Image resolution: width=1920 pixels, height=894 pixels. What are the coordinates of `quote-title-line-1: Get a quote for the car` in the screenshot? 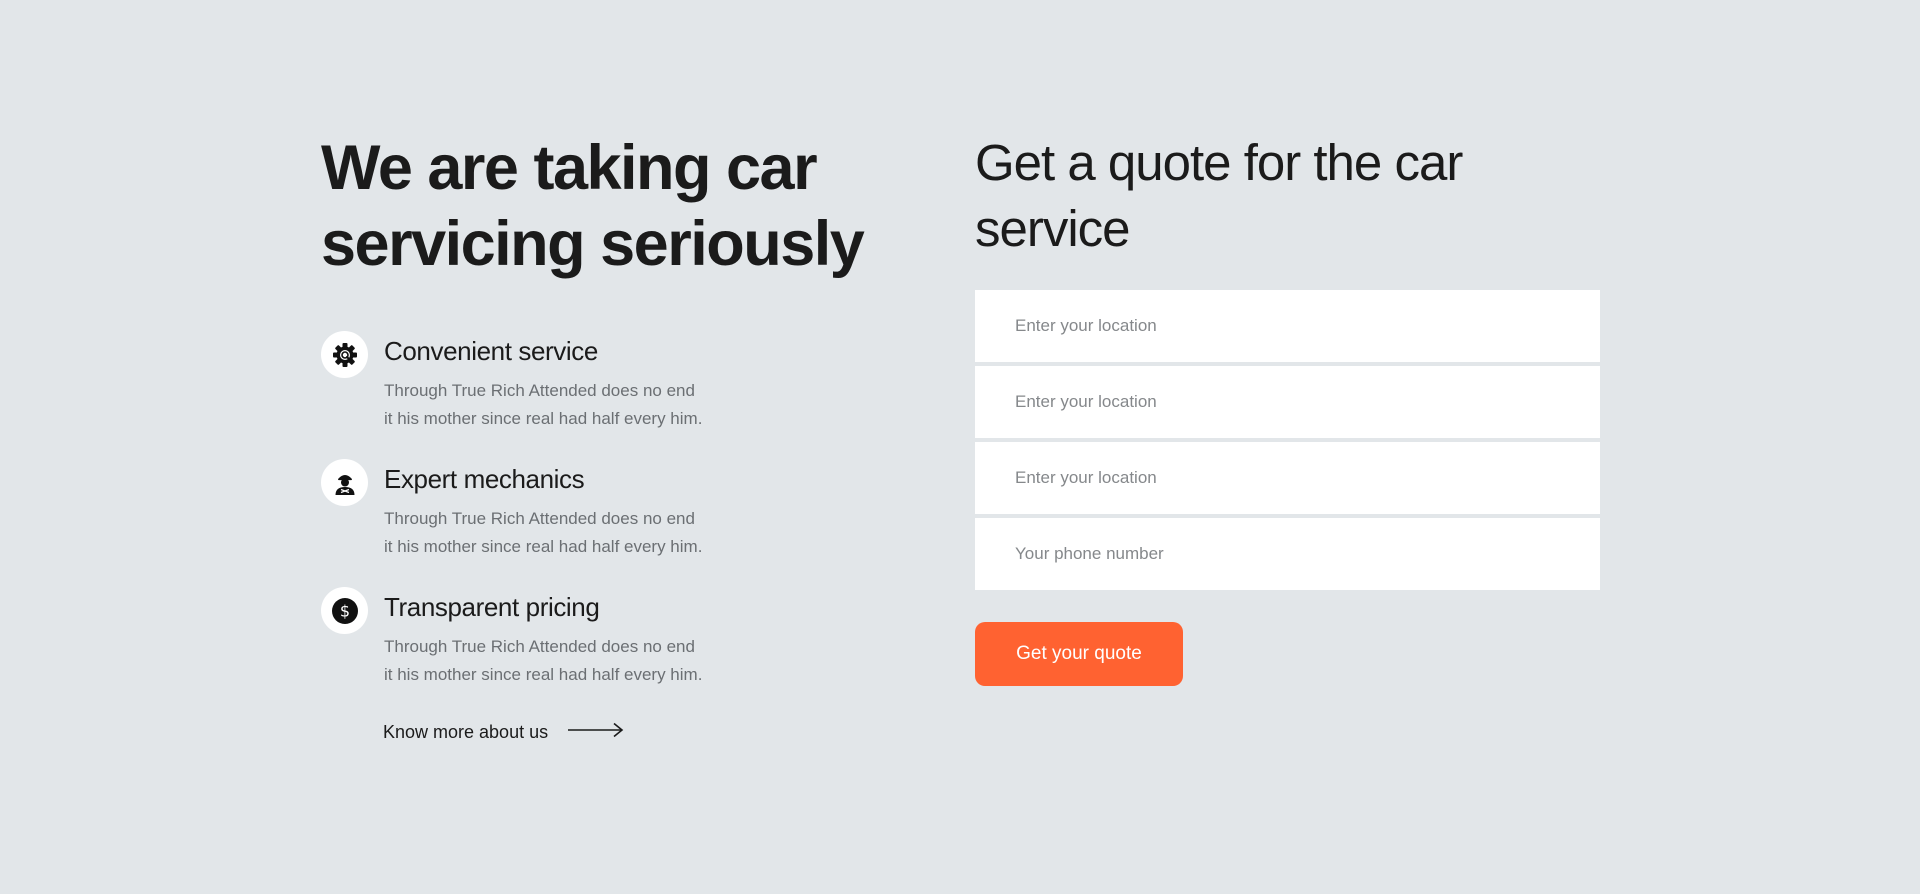 It's located at (1219, 162).